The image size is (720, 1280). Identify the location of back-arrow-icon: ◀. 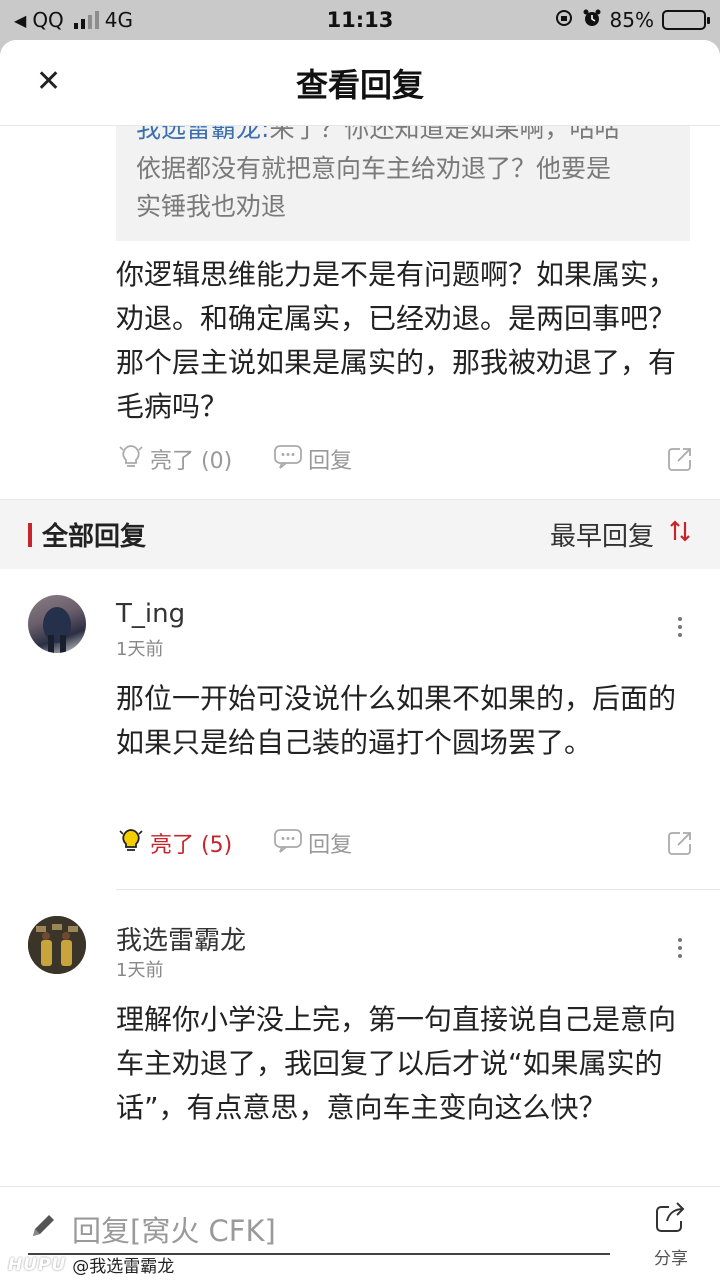
(20, 20).